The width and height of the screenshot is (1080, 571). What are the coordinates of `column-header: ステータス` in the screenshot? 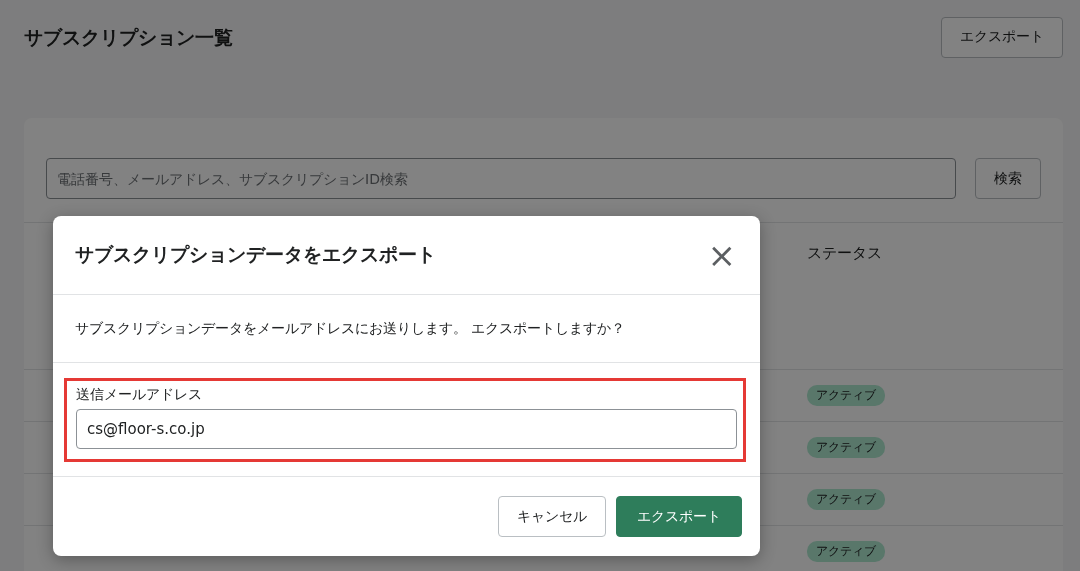 It's located at (844, 253).